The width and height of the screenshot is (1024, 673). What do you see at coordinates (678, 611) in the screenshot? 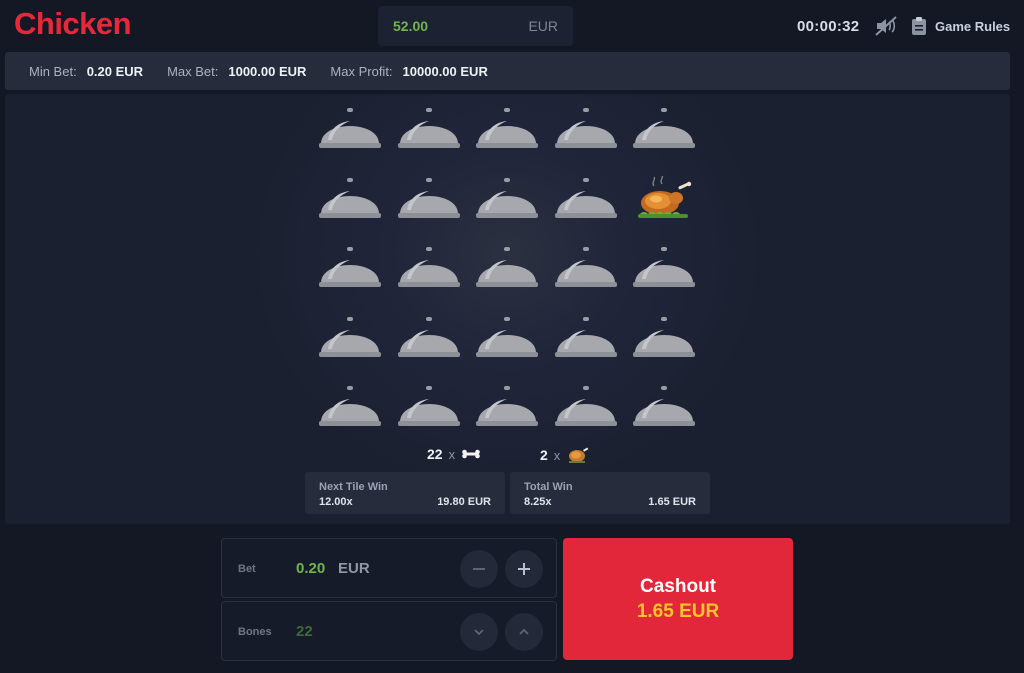
I see `cashout-amount: 1.65 EUR` at bounding box center [678, 611].